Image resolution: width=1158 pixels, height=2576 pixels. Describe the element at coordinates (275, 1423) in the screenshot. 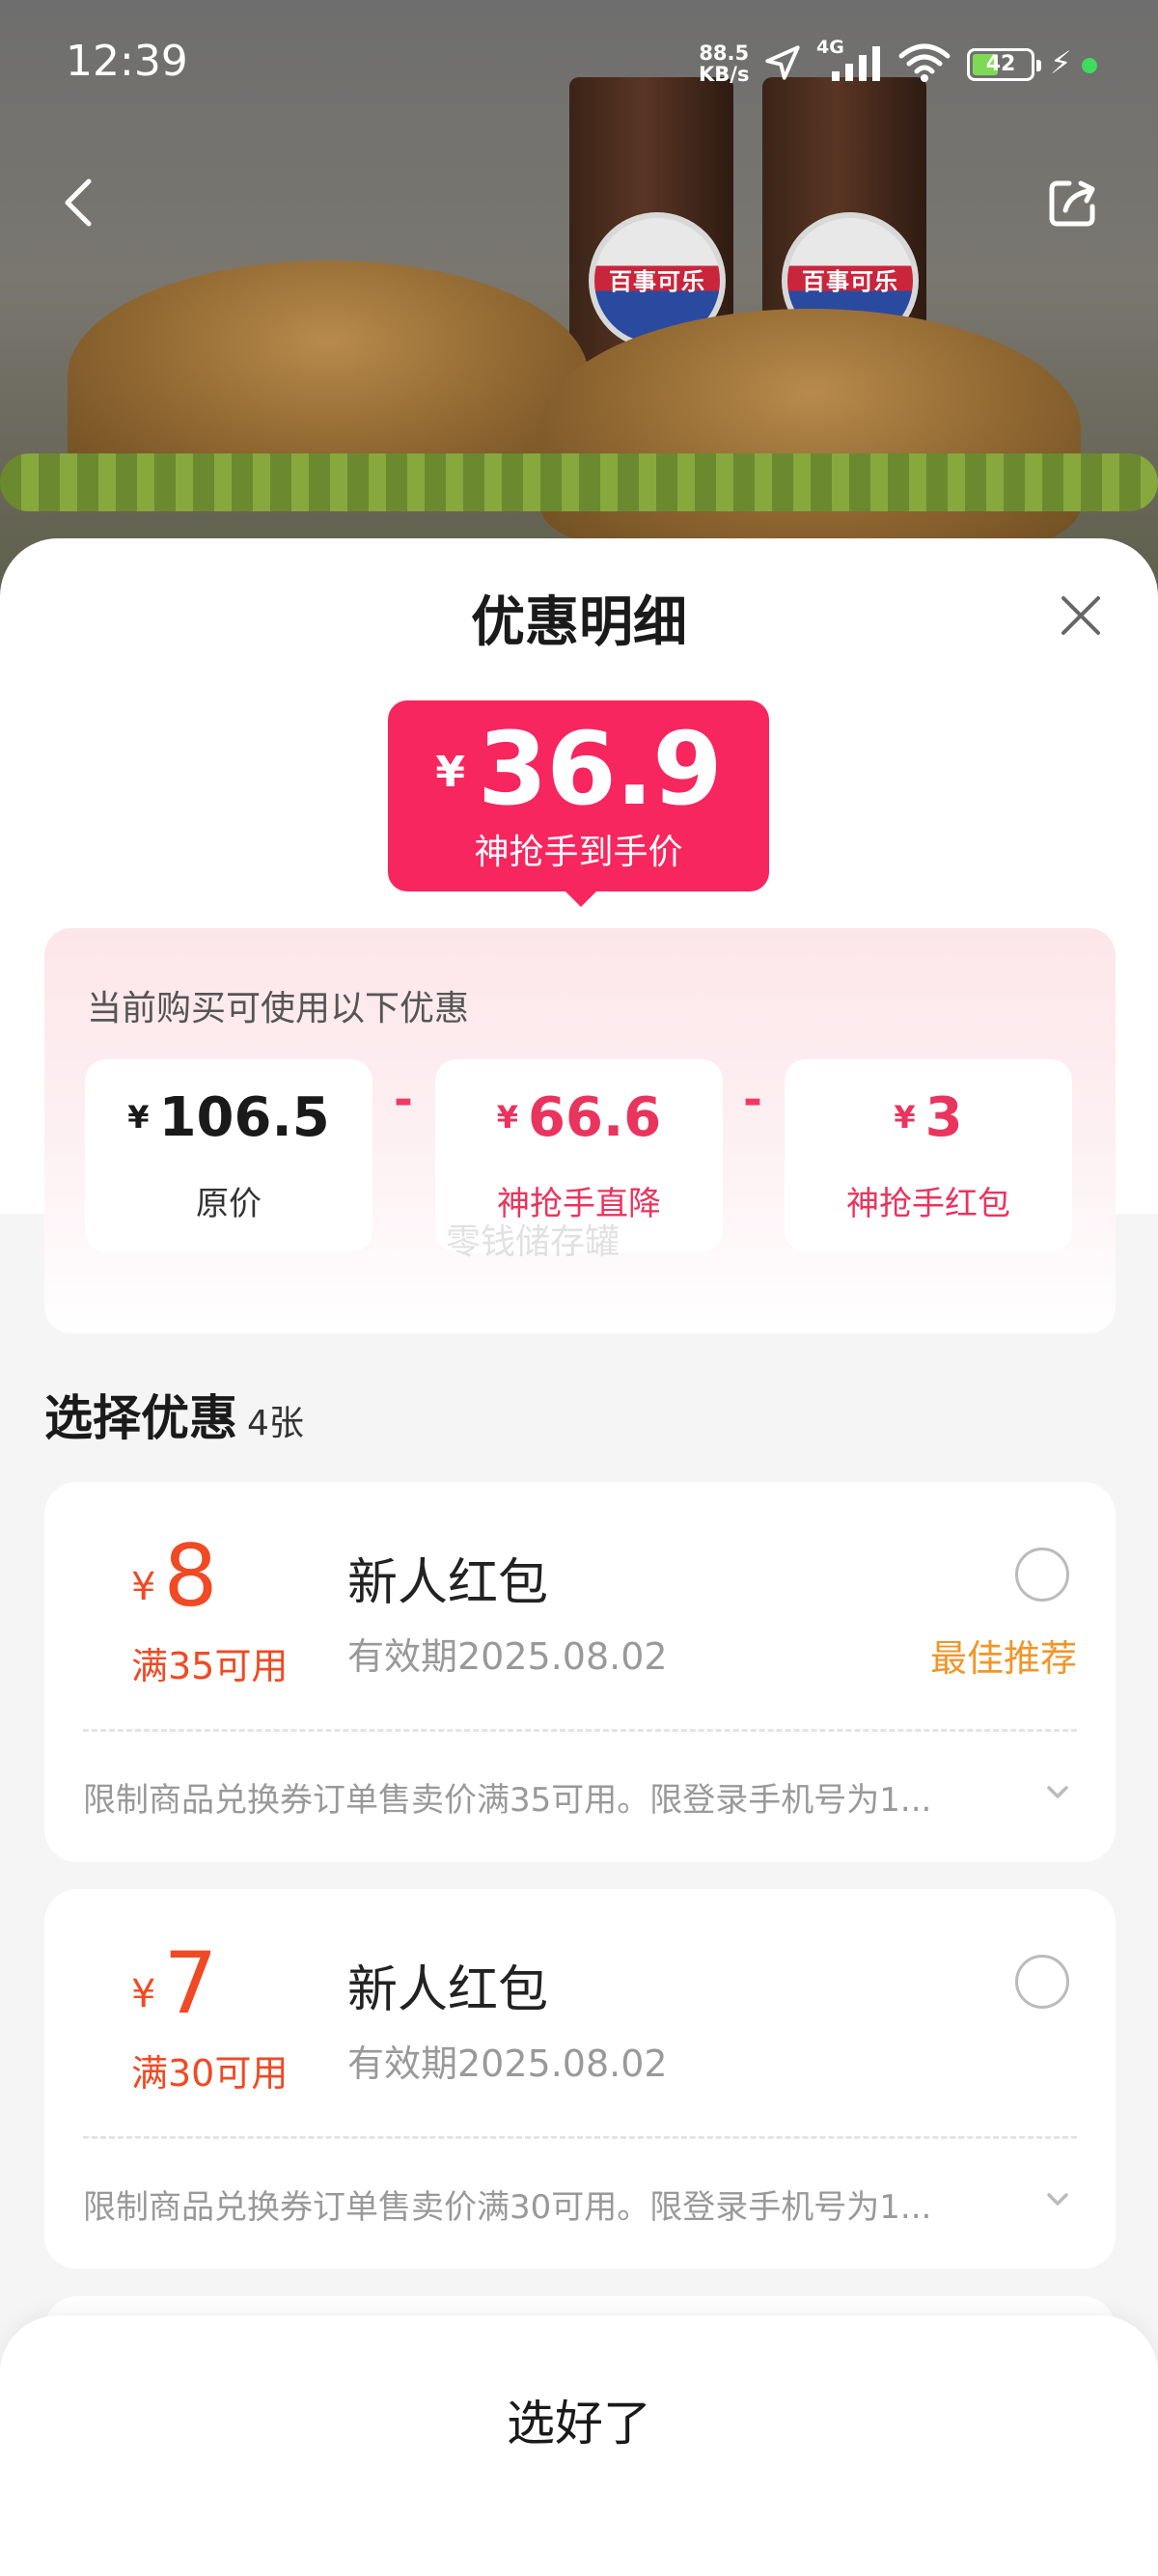

I see `coupon-count: 4张` at that location.